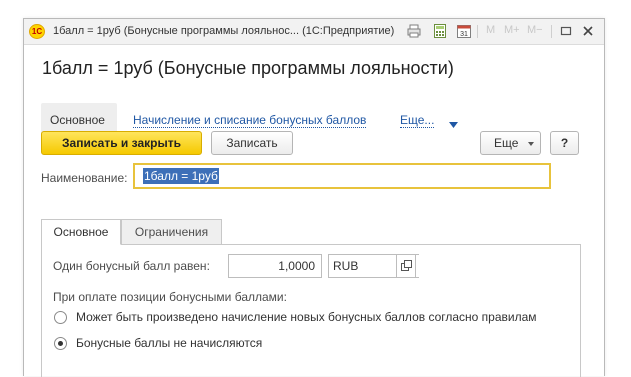 The width and height of the screenshot is (631, 377). Describe the element at coordinates (81, 232) in the screenshot. I see `tab-main: Основное` at that location.